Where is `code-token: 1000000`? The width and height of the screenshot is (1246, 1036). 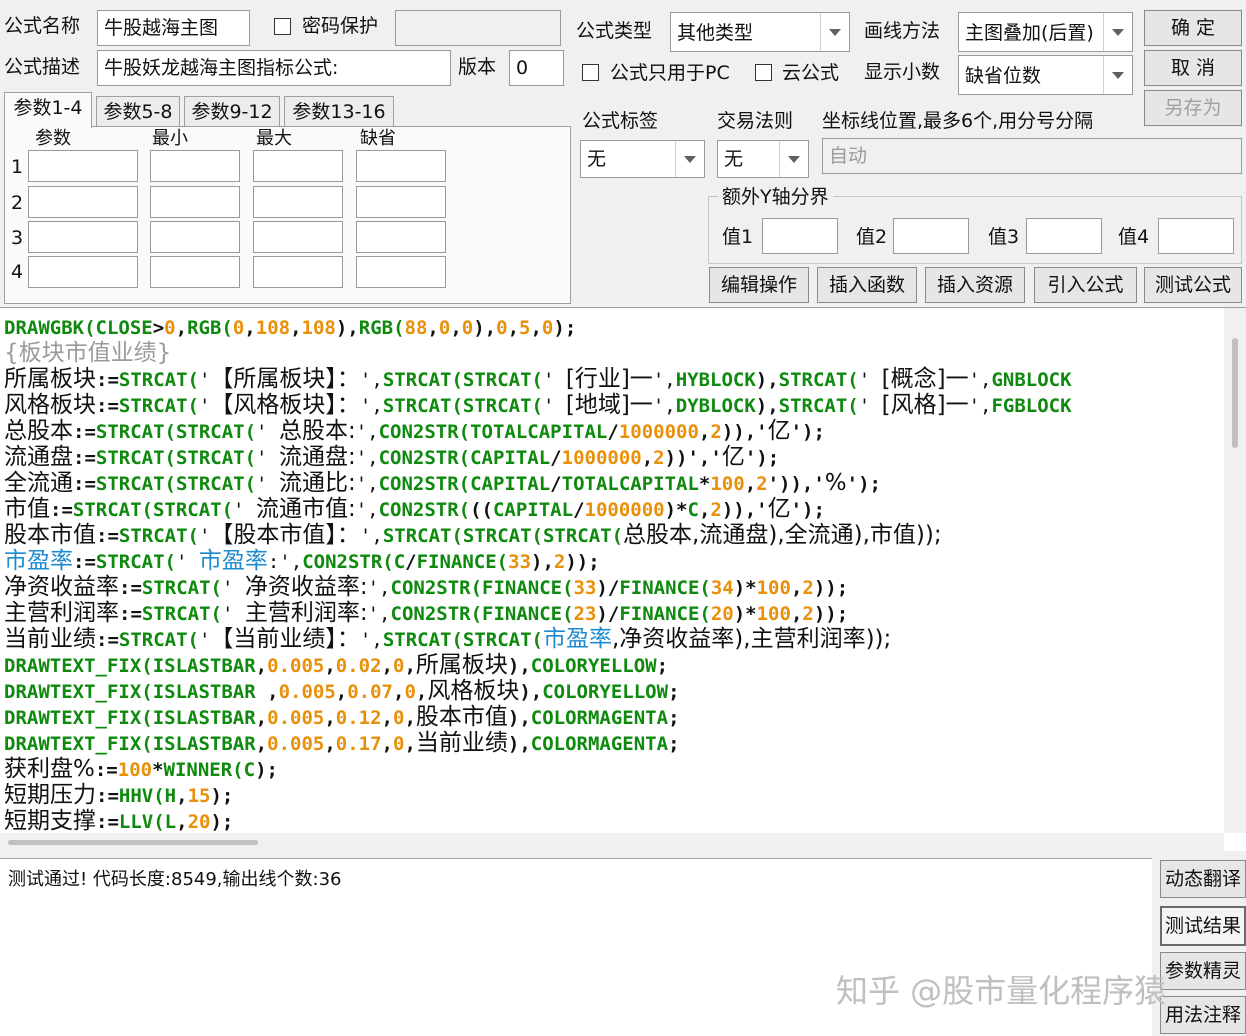
code-token: 1000000 is located at coordinates (624, 510).